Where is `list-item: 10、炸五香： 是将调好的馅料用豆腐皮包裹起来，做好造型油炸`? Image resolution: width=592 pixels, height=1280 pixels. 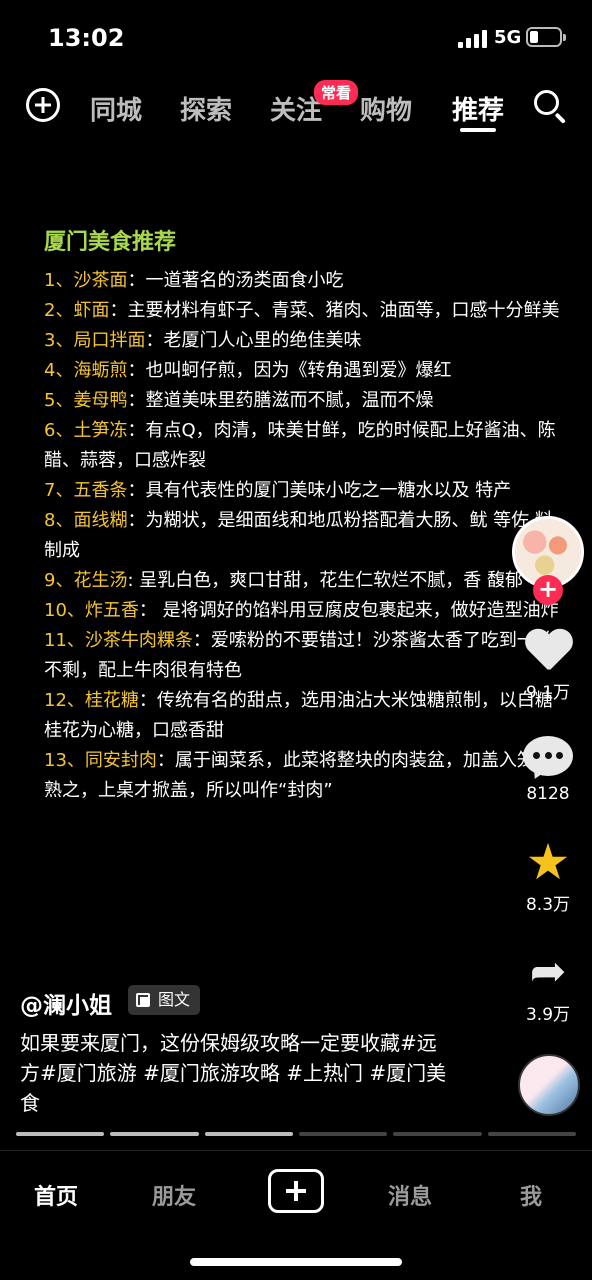 list-item: 10、炸五香： 是将调好的馅料用豆腐皮包裹起来，做好造型油炸 is located at coordinates (304, 611).